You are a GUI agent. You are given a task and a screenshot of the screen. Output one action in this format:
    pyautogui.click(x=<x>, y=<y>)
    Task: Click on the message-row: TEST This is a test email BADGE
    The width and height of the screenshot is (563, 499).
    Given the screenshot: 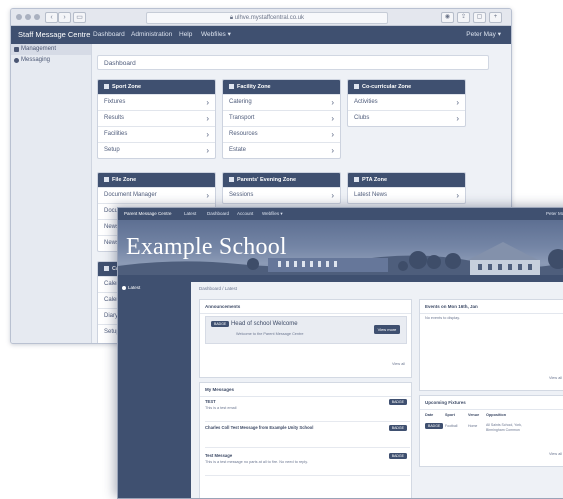 What is the action you would take?
    pyautogui.click(x=307, y=410)
    